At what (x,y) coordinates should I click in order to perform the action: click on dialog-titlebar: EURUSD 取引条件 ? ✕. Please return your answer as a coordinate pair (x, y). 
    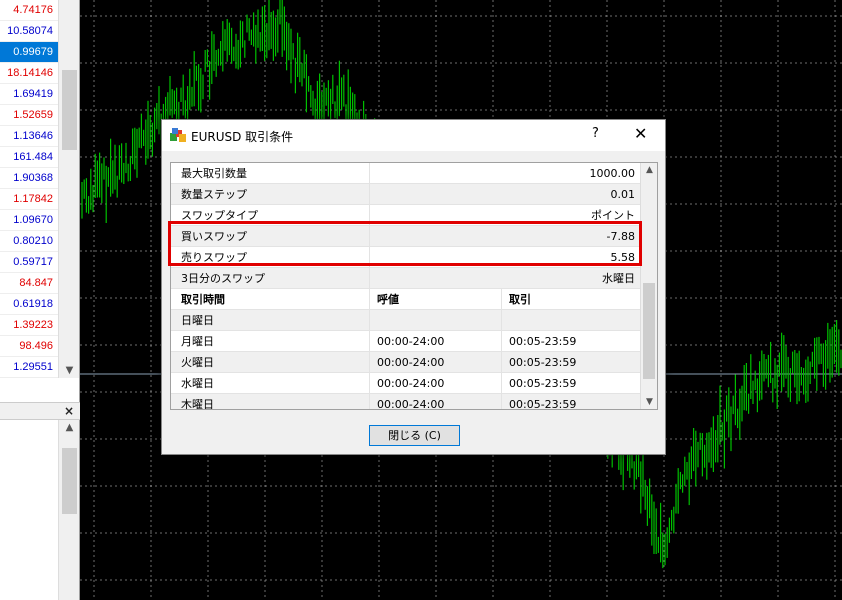
    Looking at the image, I should click on (413, 135).